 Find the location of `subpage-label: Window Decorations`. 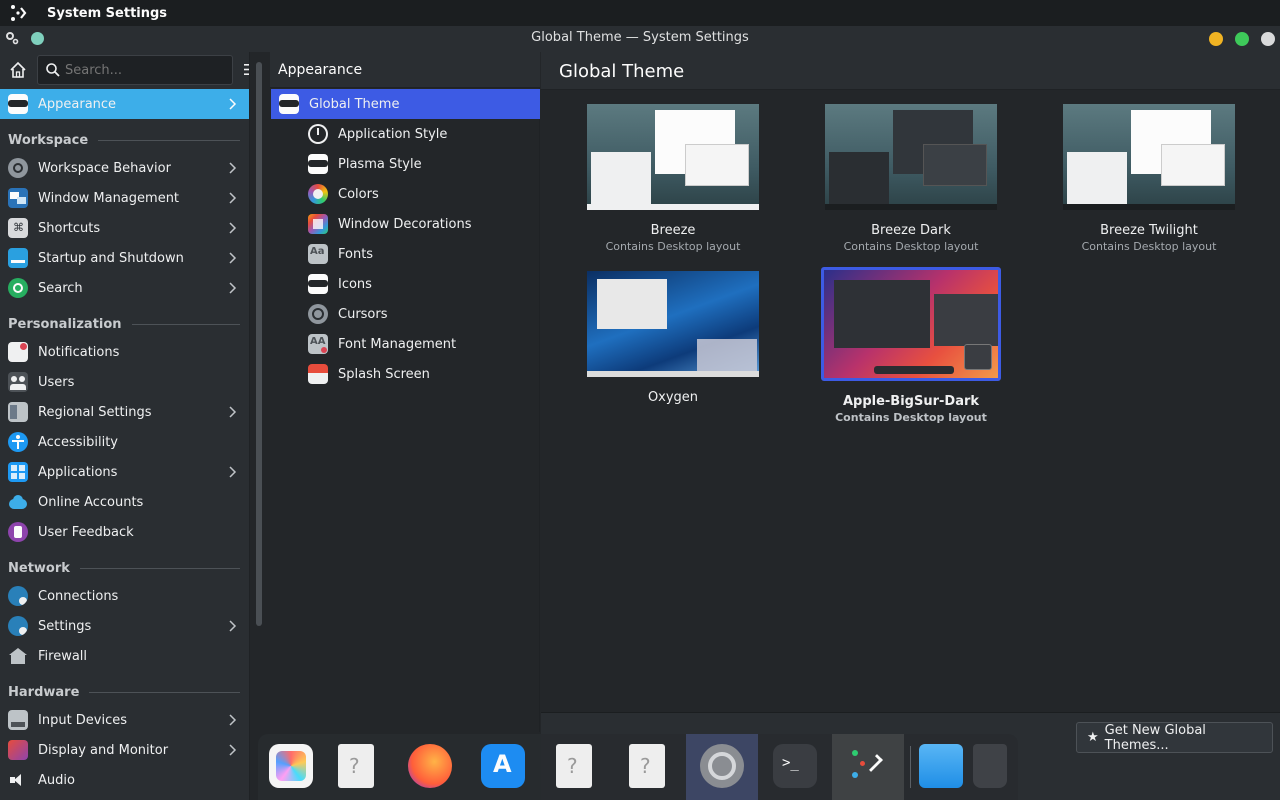

subpage-label: Window Decorations is located at coordinates (405, 224).